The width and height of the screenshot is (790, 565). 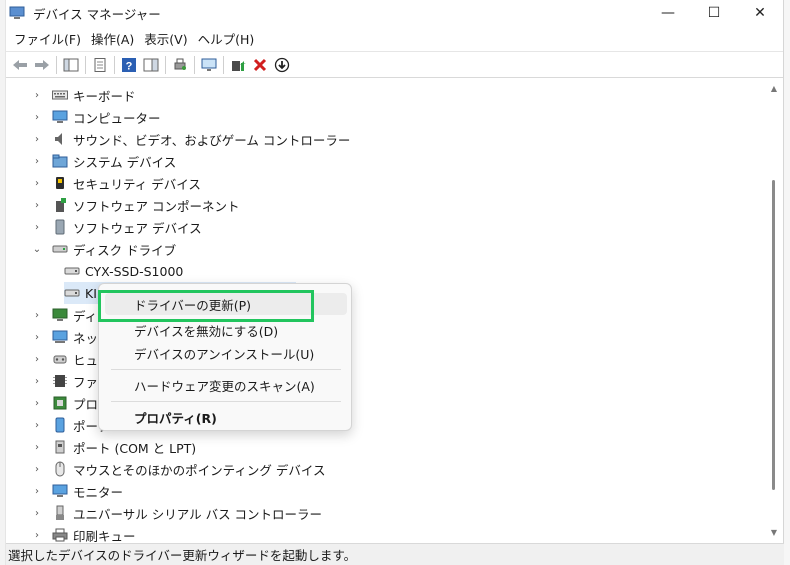 I want to click on disk-drive-icon, so click(x=60, y=249).